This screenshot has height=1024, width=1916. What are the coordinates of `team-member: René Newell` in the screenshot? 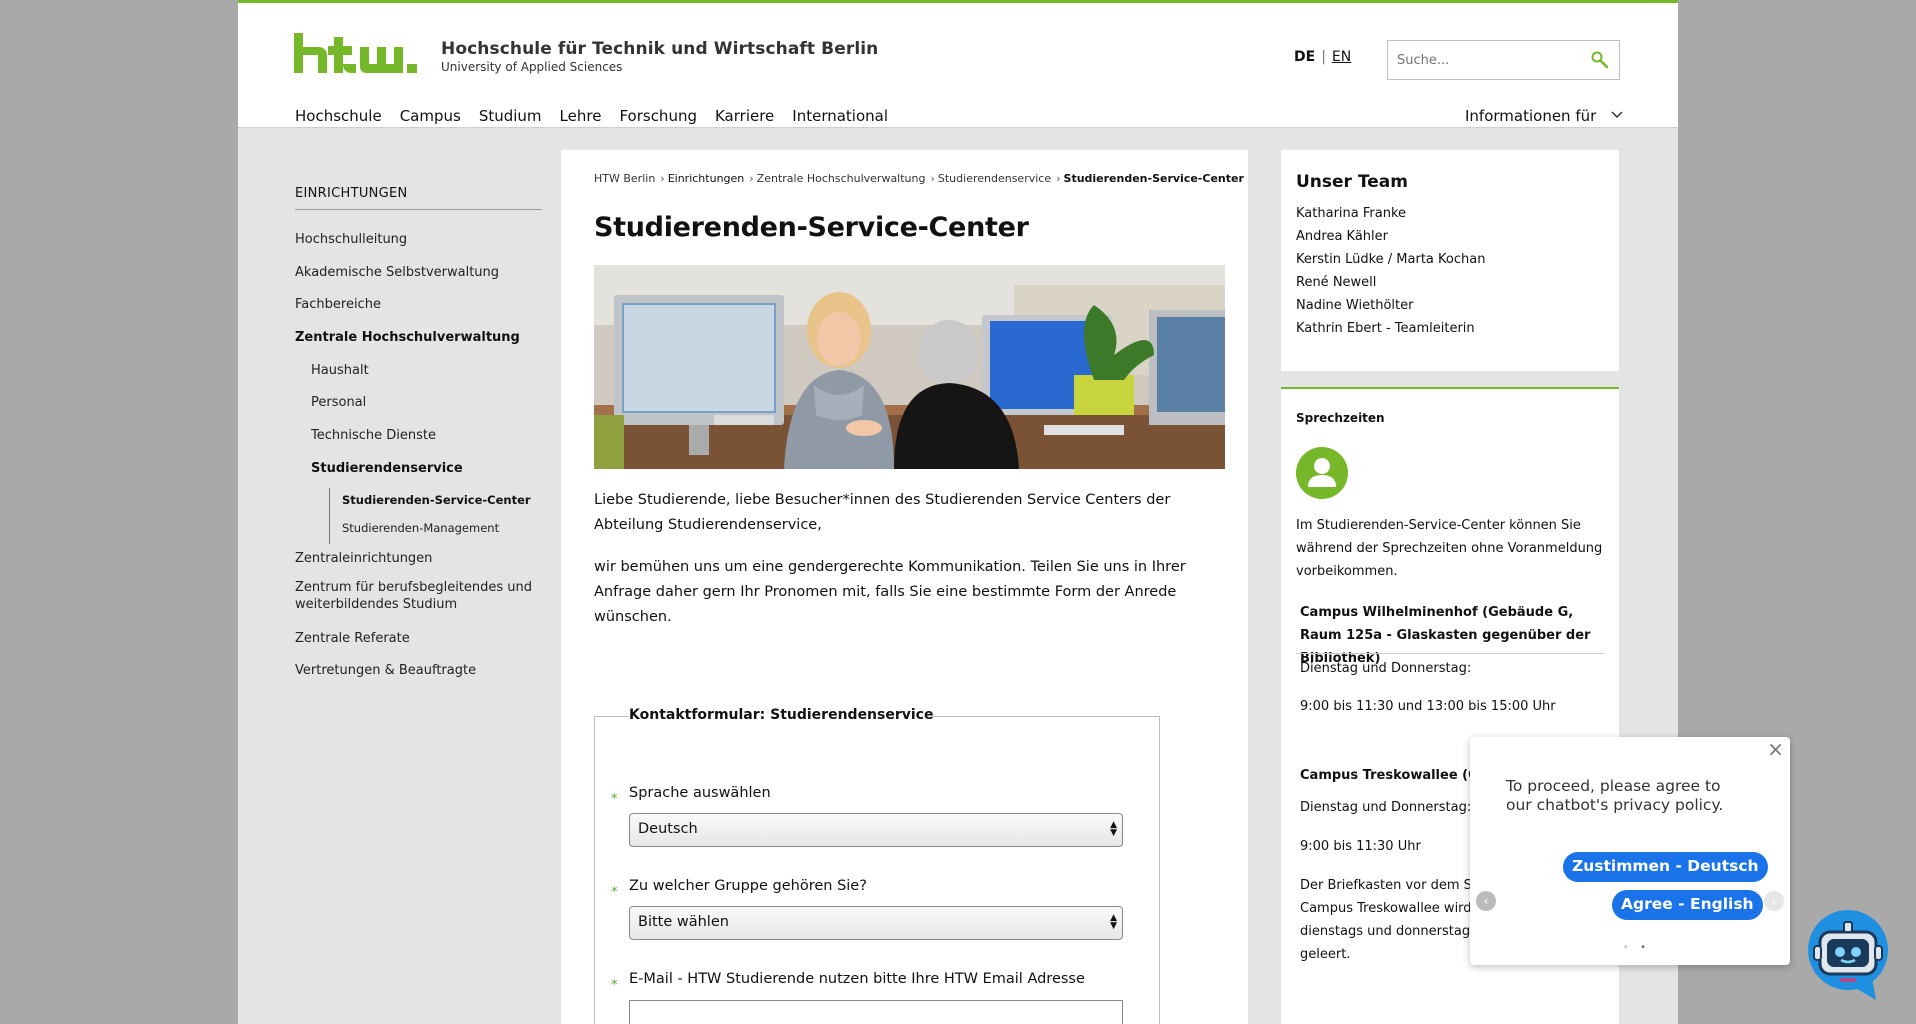 It's located at (1336, 282).